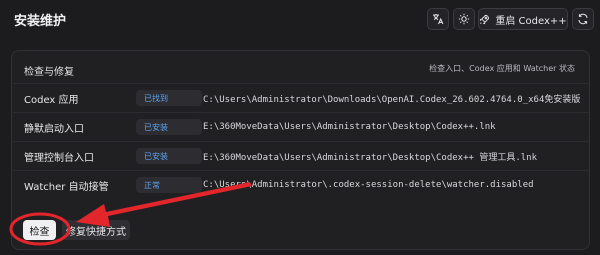 The height and width of the screenshot is (255, 600). What do you see at coordinates (531, 21) in the screenshot?
I see `restart-codex-label: 重启 Codex++` at bounding box center [531, 21].